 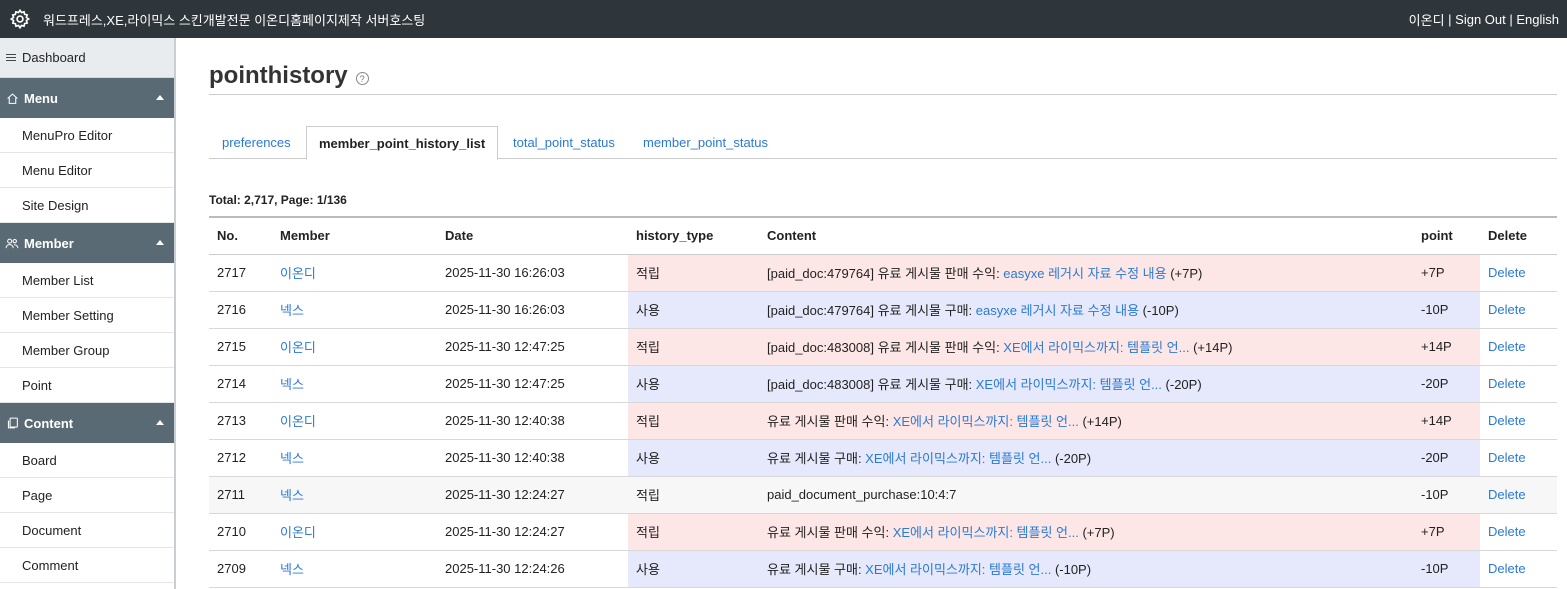 I want to click on cell-no: 2717, so click(x=240, y=273).